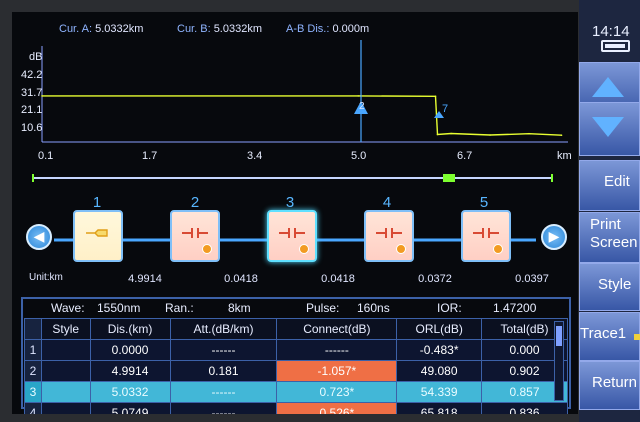 The height and width of the screenshot is (422, 640). What do you see at coordinates (290, 202) in the screenshot?
I see `event-number-3: 3` at bounding box center [290, 202].